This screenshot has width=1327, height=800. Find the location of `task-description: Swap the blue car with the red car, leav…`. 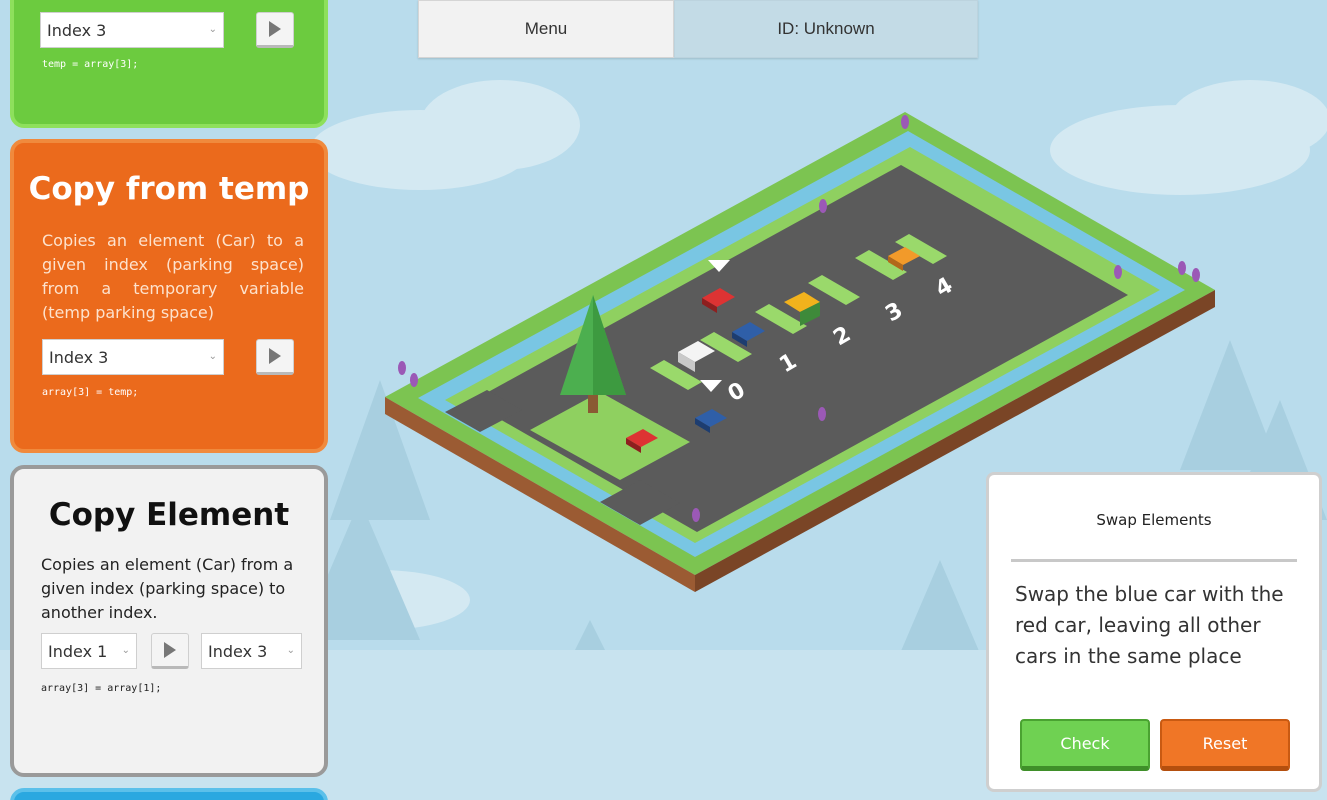

task-description: Swap the blue car with the red car, leav… is located at coordinates (1149, 625).